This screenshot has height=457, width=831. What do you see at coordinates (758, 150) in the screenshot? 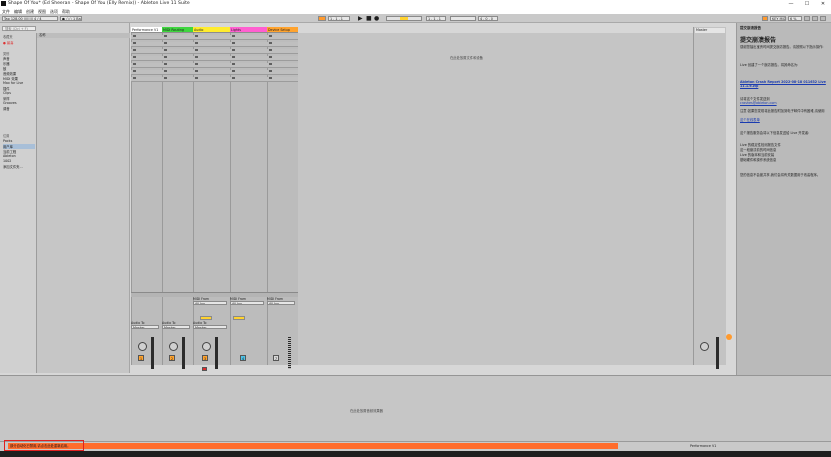
I see `help-bullet-2: 这一段崩溃前的时间信息` at bounding box center [758, 150].